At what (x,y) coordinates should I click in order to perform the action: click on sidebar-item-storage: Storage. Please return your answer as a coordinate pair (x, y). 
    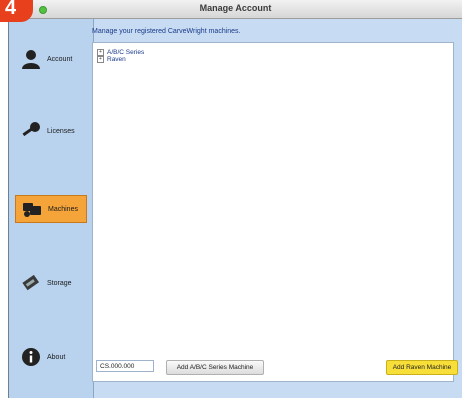
    Looking at the image, I should click on (51, 283).